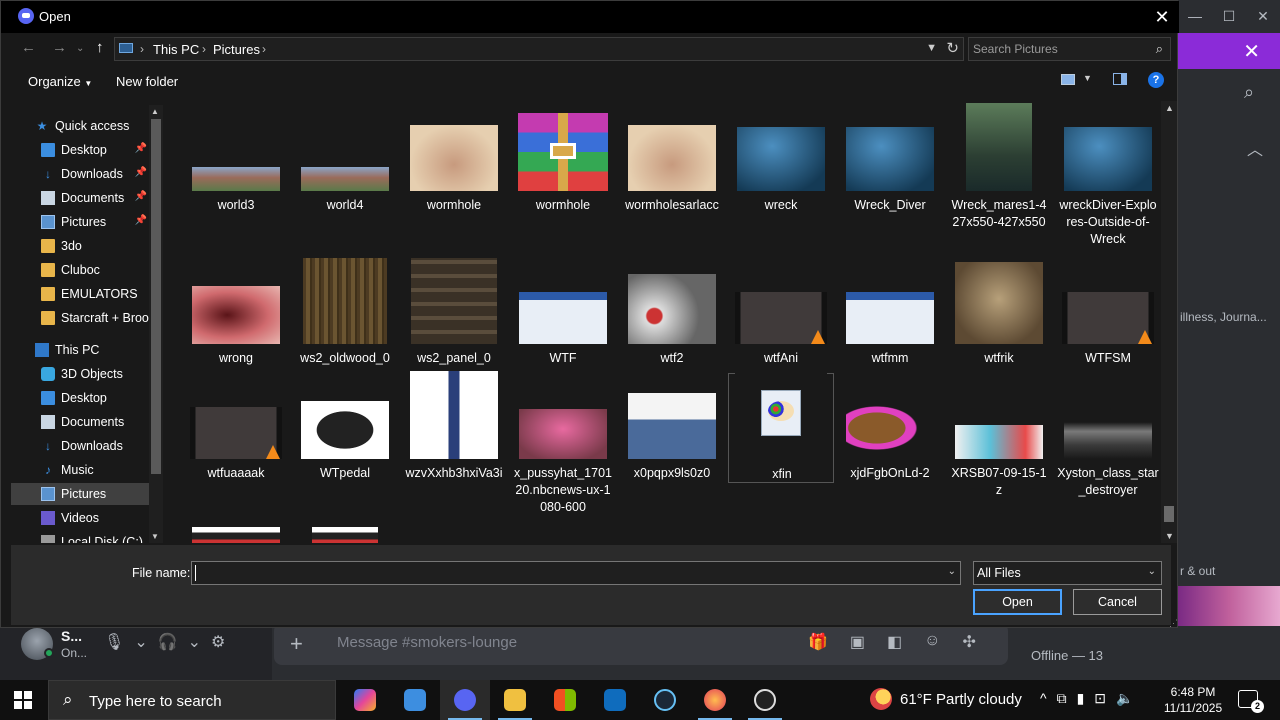  Describe the element at coordinates (80, 270) in the screenshot. I see `sidebar-item-cluboc: Cluboc` at that location.